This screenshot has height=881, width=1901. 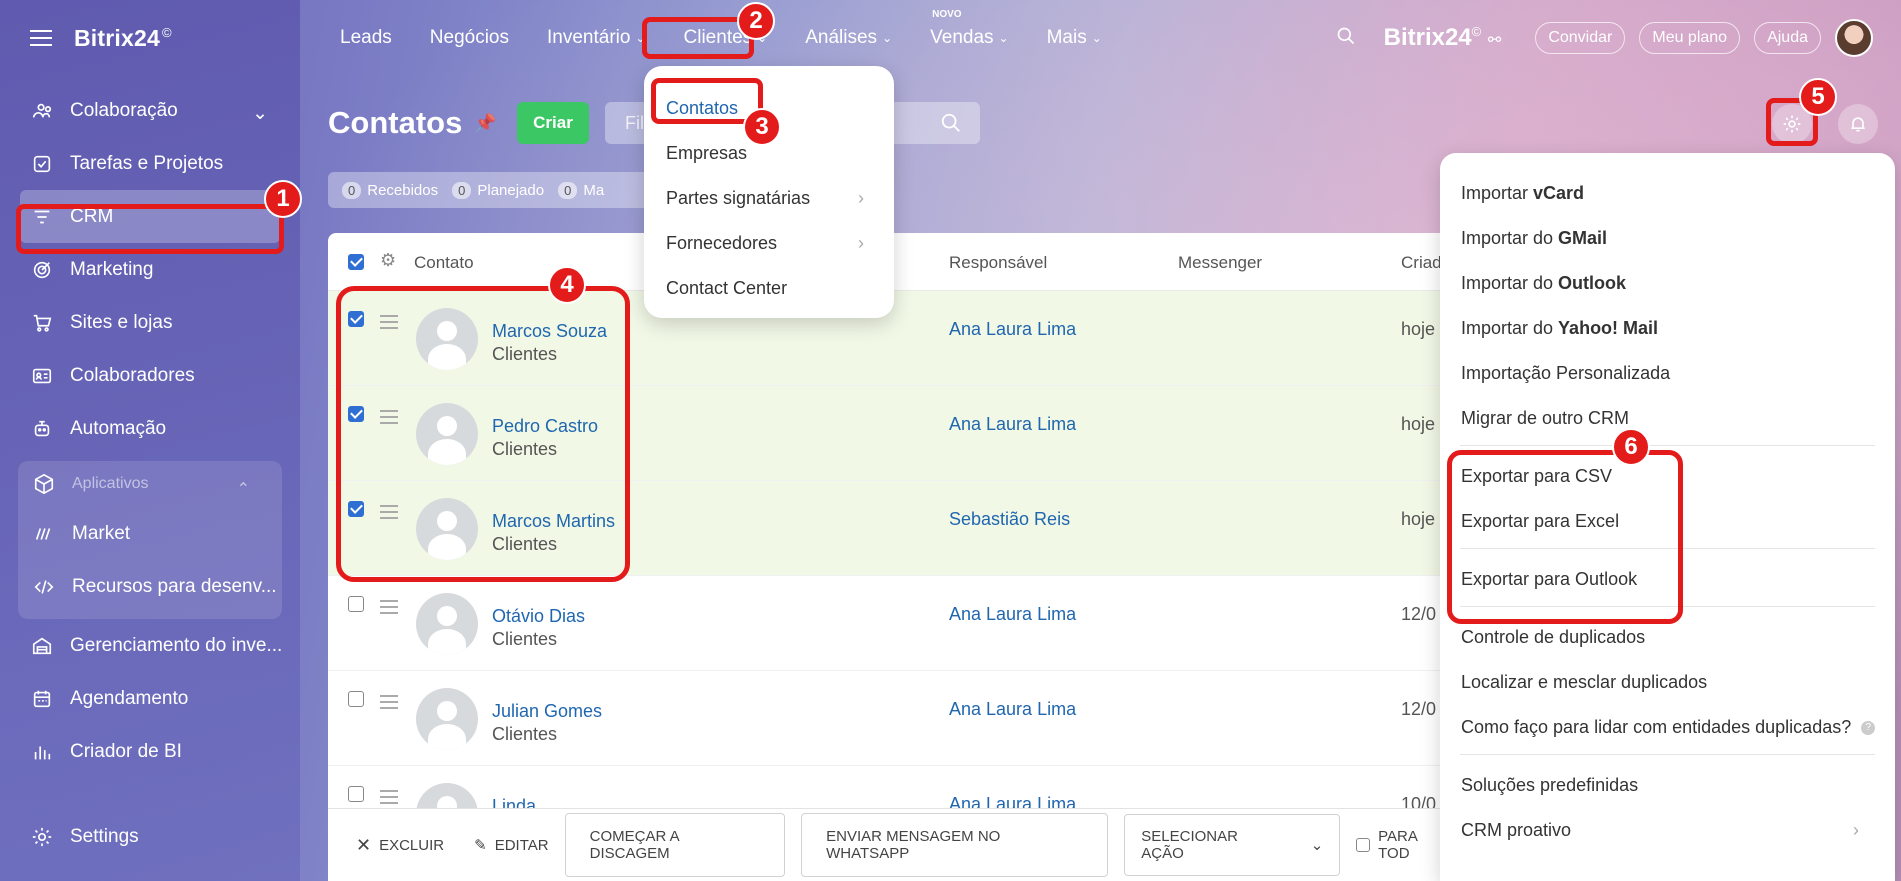 I want to click on nav-item-5: NOVO Vendas ⌄, so click(x=969, y=29).